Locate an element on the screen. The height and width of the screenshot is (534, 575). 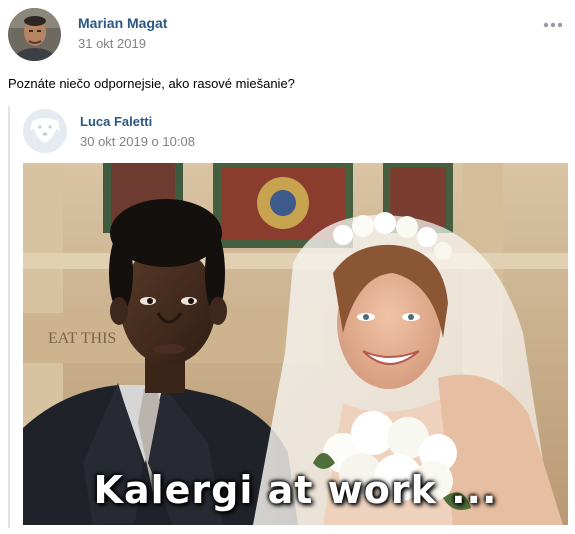
deactivated-dog-icon is located at coordinates (45, 131).